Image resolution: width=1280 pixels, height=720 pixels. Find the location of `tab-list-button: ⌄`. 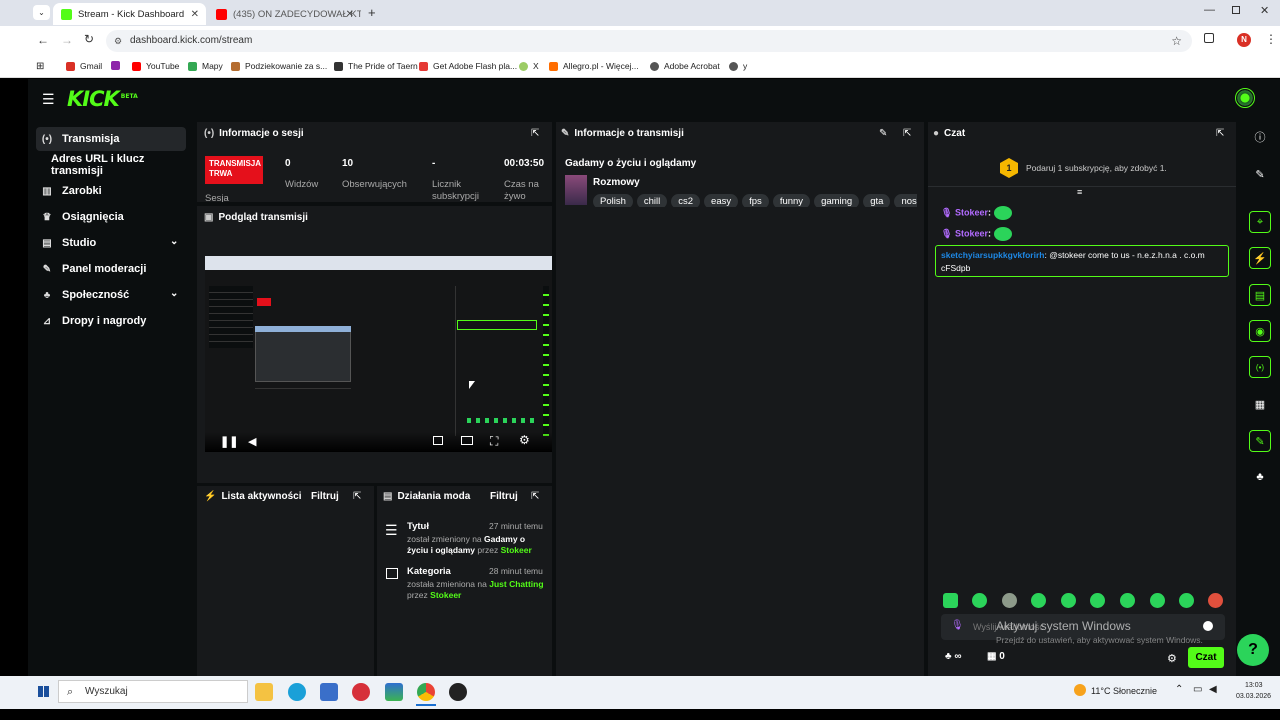

tab-list-button: ⌄ is located at coordinates (41, 12).